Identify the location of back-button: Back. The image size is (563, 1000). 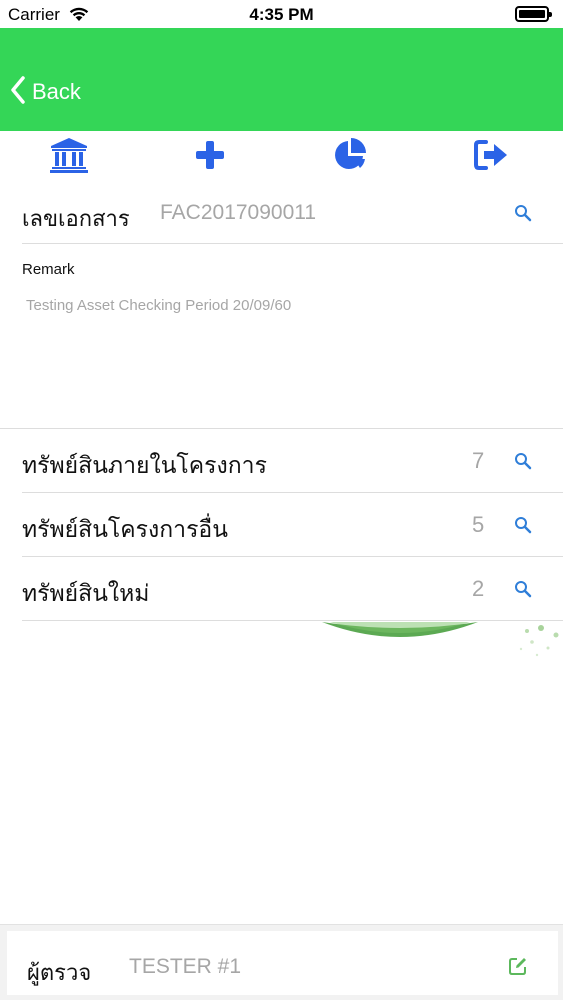
(45, 92).